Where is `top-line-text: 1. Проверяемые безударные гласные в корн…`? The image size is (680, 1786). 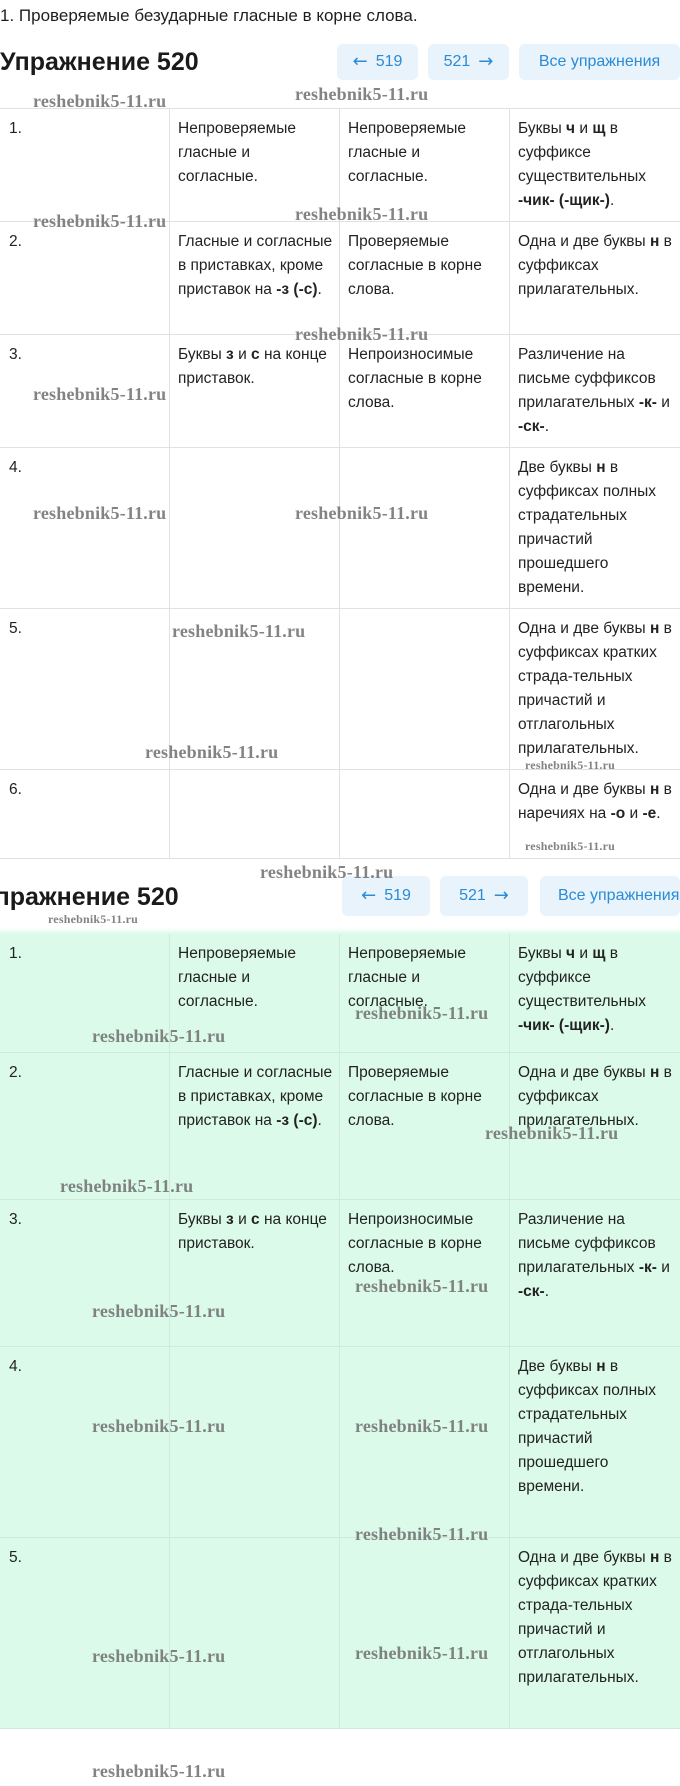
top-line-text: 1. Проверяемые безударные гласные в корн… is located at coordinates (209, 15).